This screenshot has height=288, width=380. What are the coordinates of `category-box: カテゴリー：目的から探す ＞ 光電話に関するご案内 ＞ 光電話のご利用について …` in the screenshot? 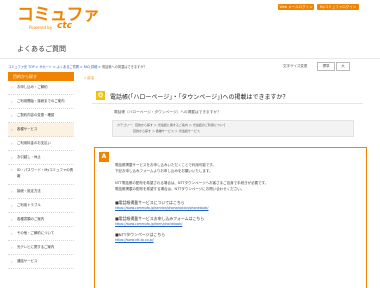 It's located at (233, 128).